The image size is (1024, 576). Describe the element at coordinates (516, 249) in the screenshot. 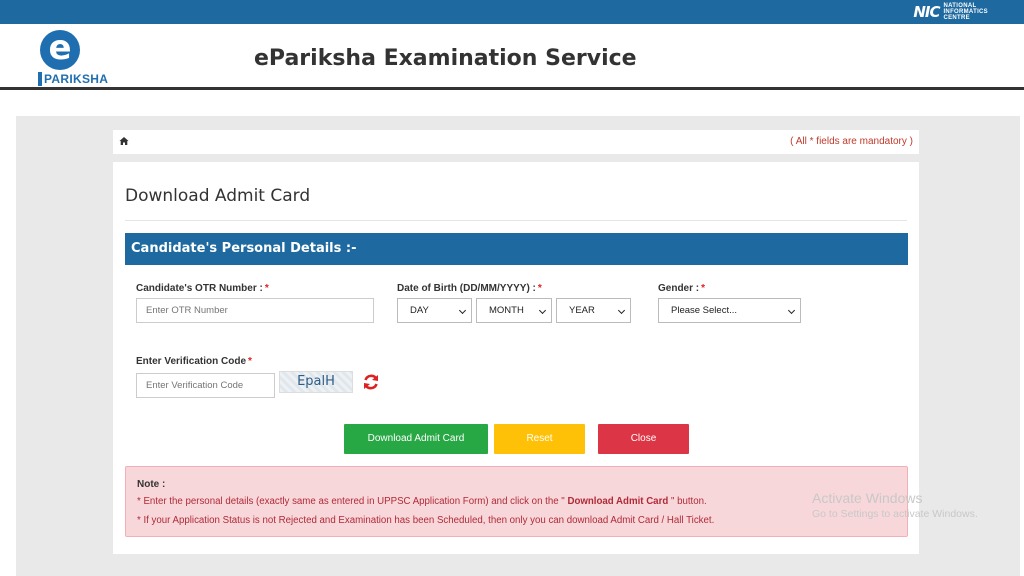

I see `section-header: Candidate's Personal Details :-` at that location.